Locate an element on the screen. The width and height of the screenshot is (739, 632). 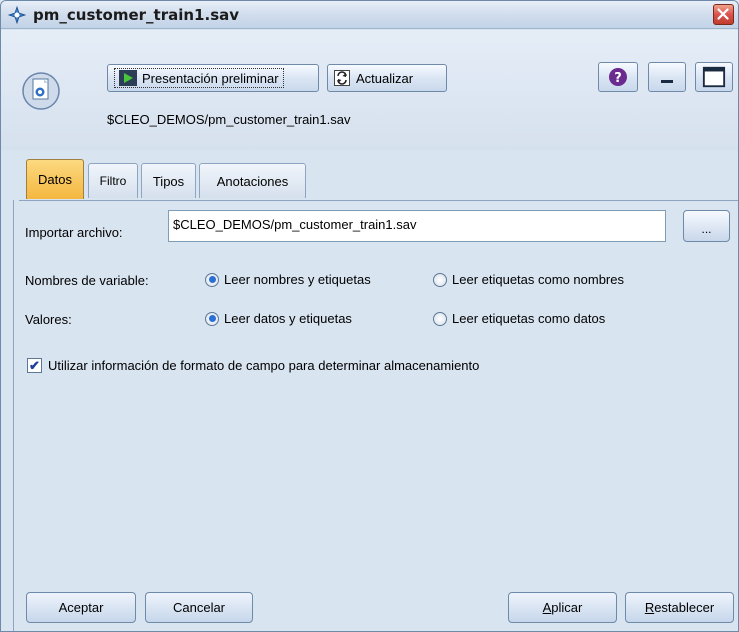
radio-read-labels-as-names: Leer etiquetas como nombres is located at coordinates (528, 279).